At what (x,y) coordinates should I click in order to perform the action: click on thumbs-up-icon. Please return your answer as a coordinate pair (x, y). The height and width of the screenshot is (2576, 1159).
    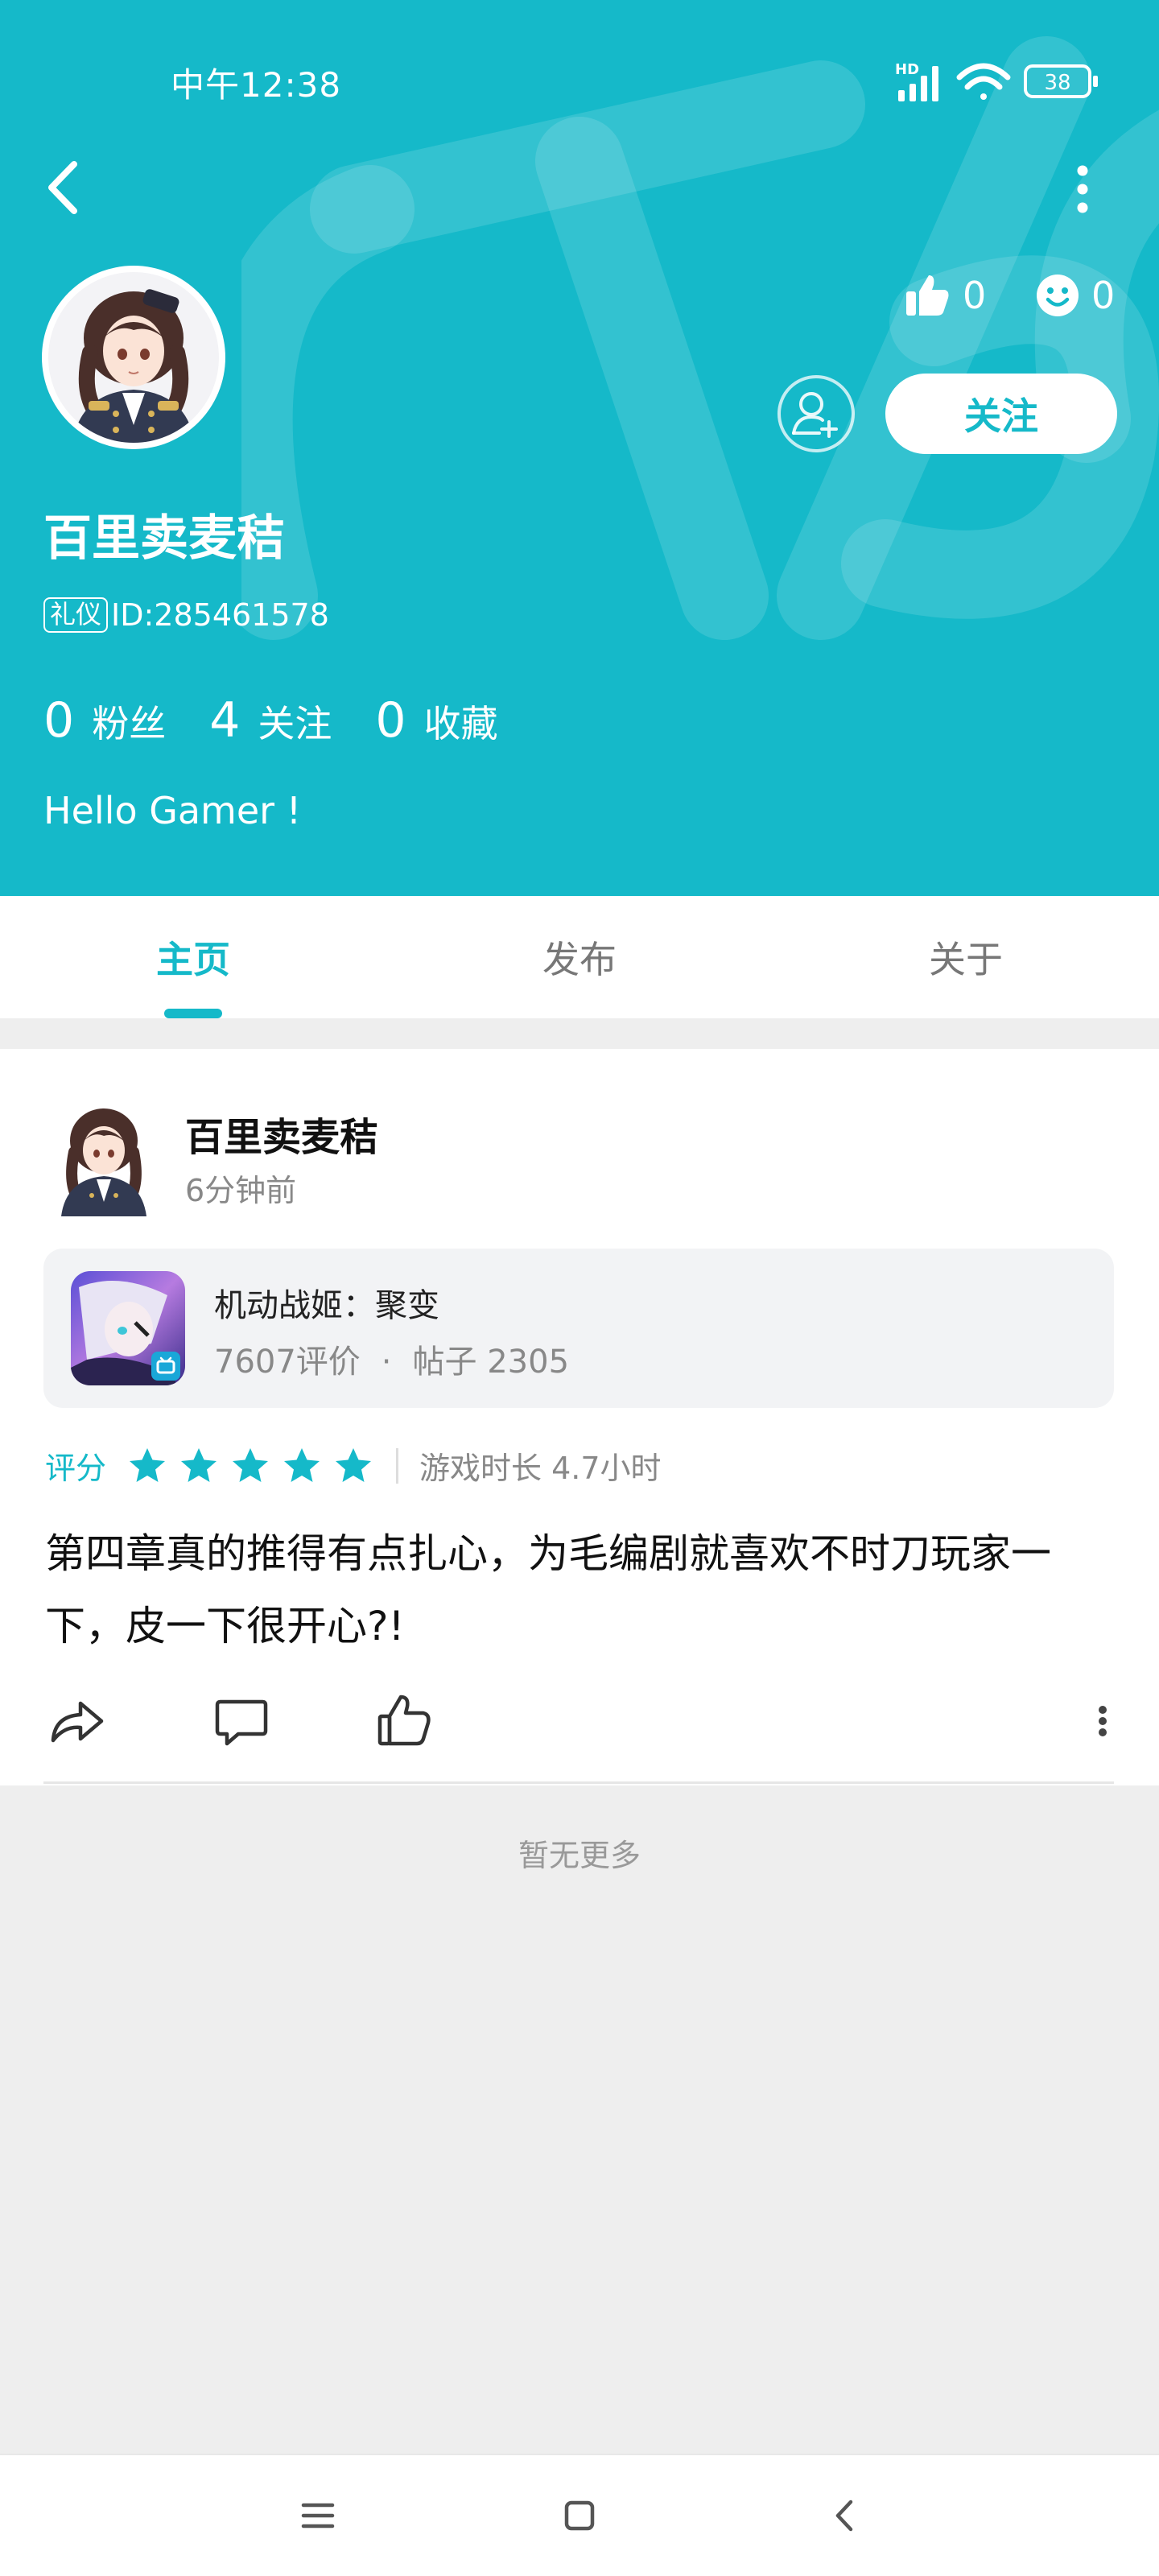
    Looking at the image, I should click on (927, 295).